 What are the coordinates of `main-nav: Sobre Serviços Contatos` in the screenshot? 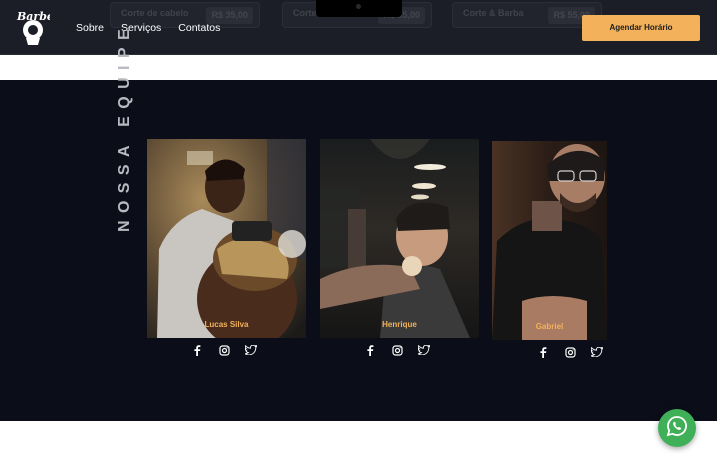 It's located at (148, 28).